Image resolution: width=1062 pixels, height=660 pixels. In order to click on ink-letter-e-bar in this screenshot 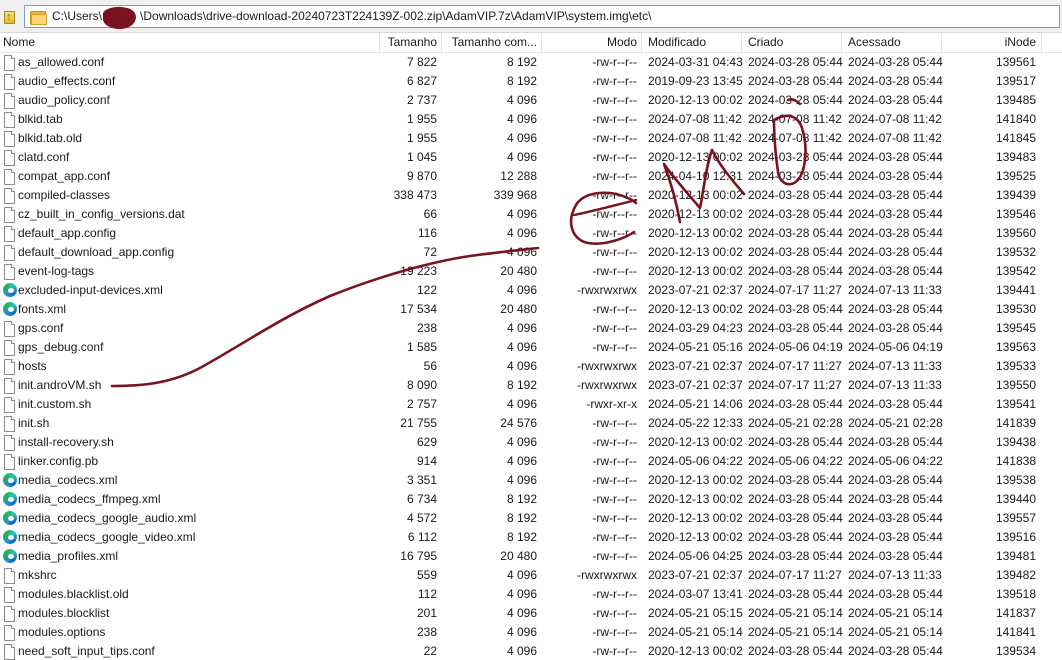, I will do `click(605, 207)`.